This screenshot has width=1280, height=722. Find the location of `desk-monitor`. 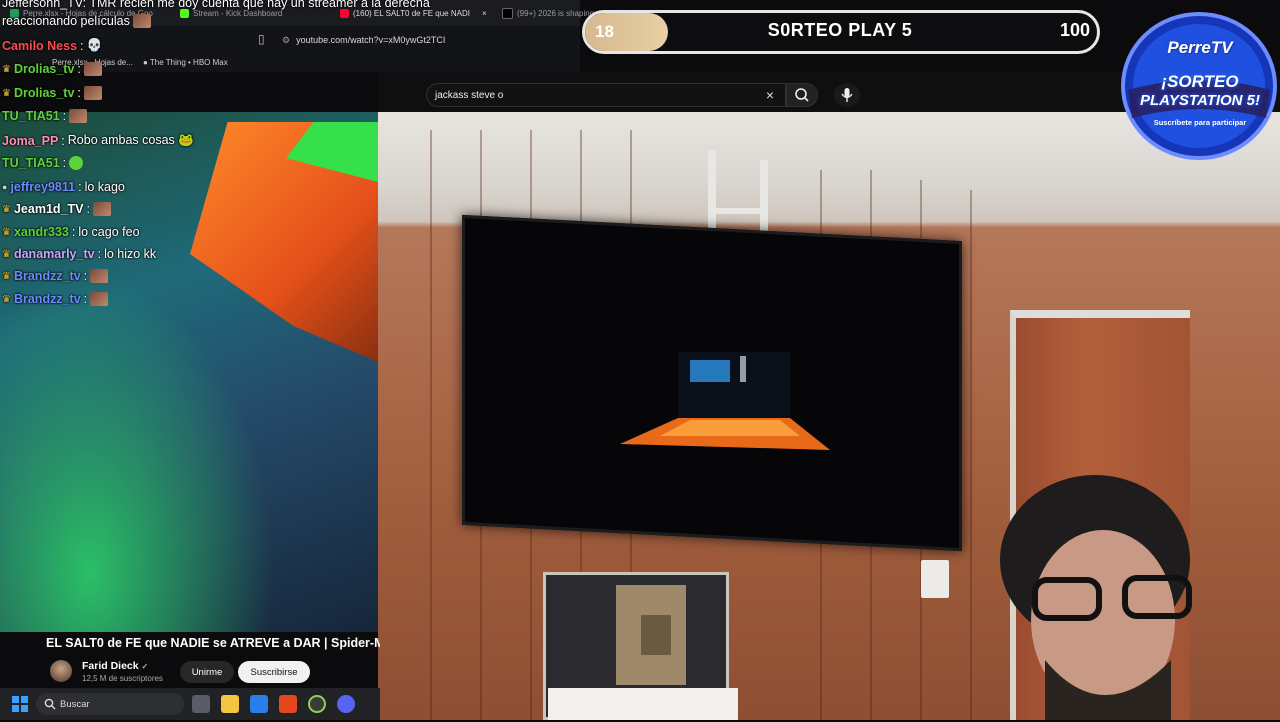

desk-monitor is located at coordinates (643, 704).